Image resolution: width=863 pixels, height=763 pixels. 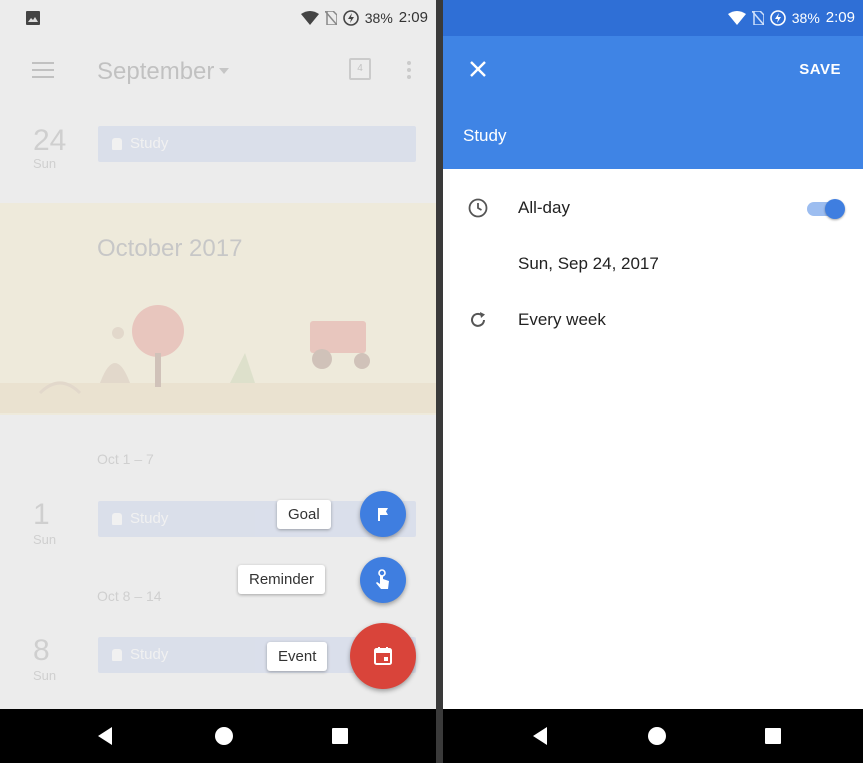 I want to click on flag-icon, so click(x=383, y=514).